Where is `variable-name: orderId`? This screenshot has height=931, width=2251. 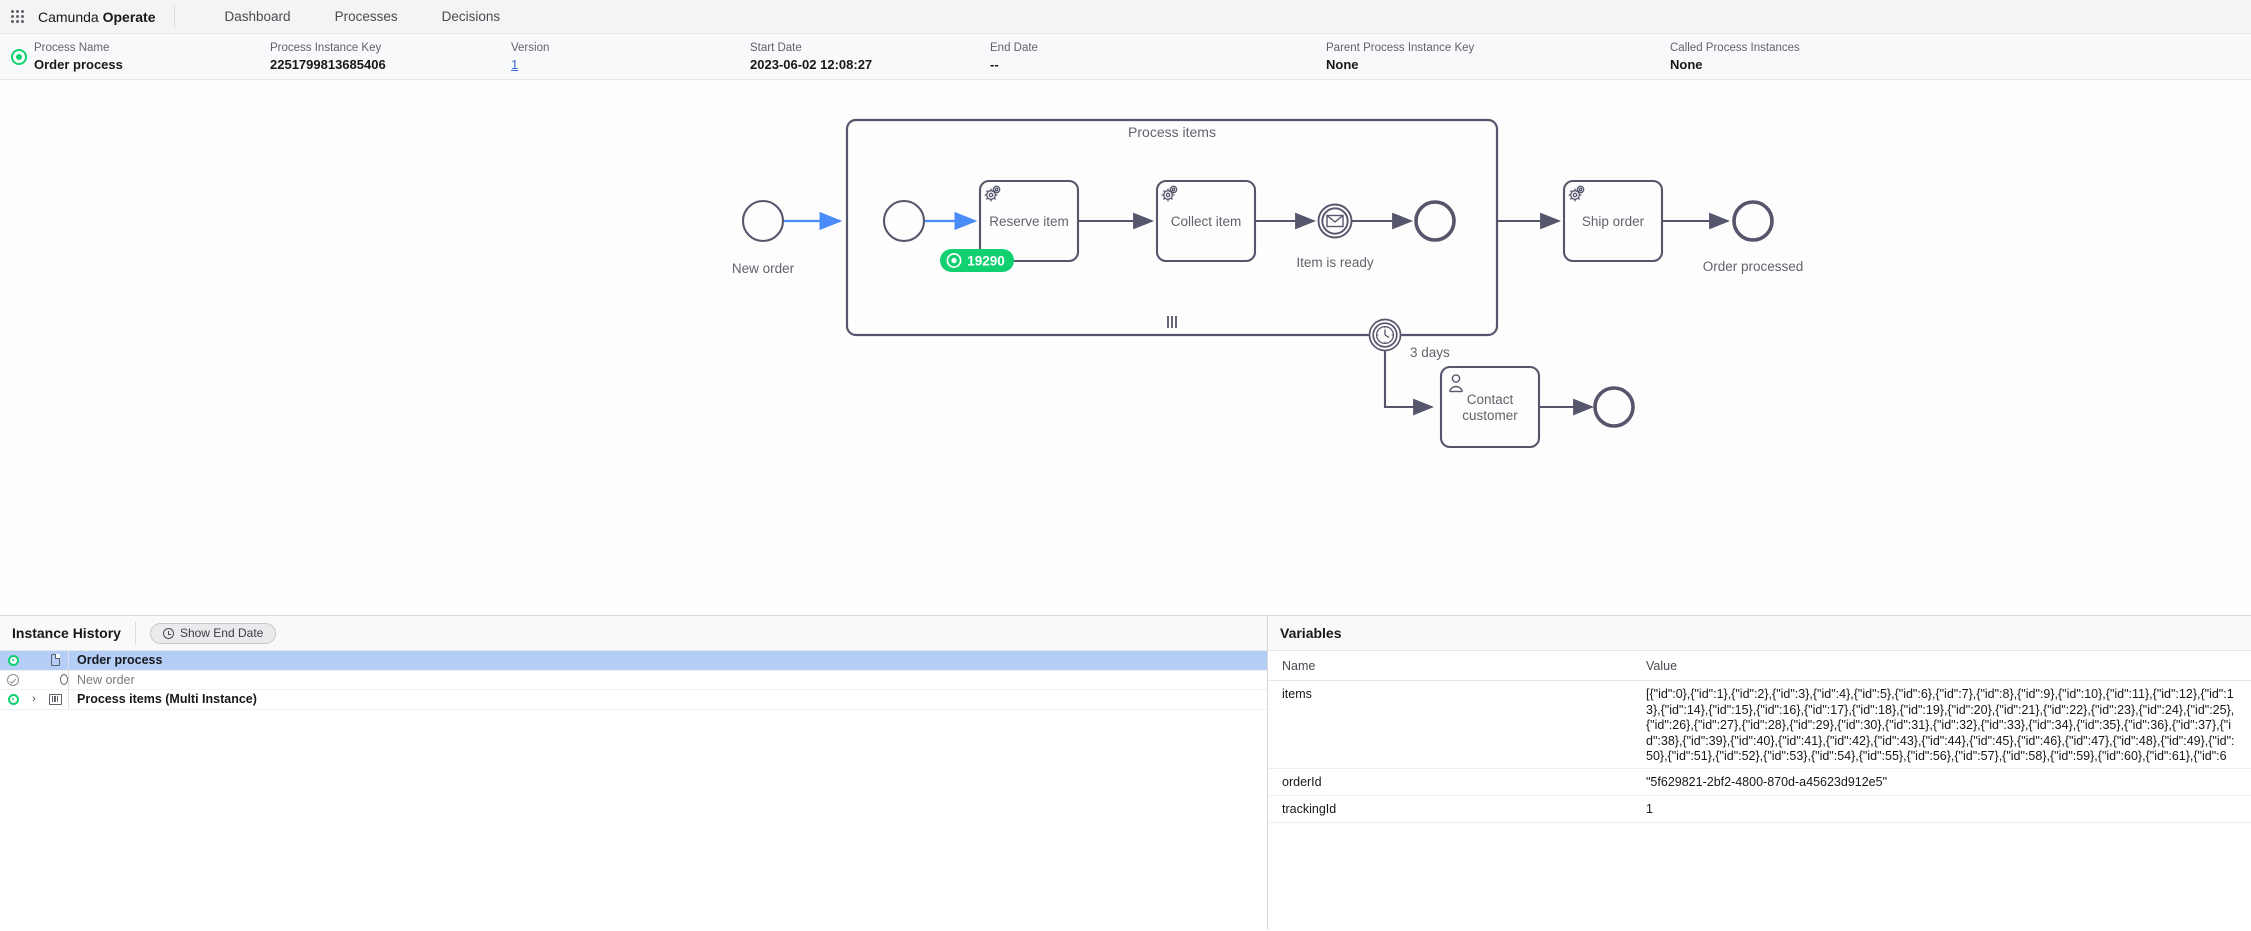
variable-name: orderId is located at coordinates (1302, 782).